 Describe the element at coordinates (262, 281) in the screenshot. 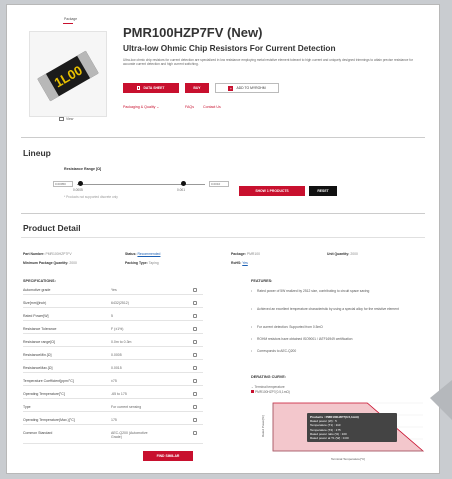

I see `features-title: FEATURES:` at that location.